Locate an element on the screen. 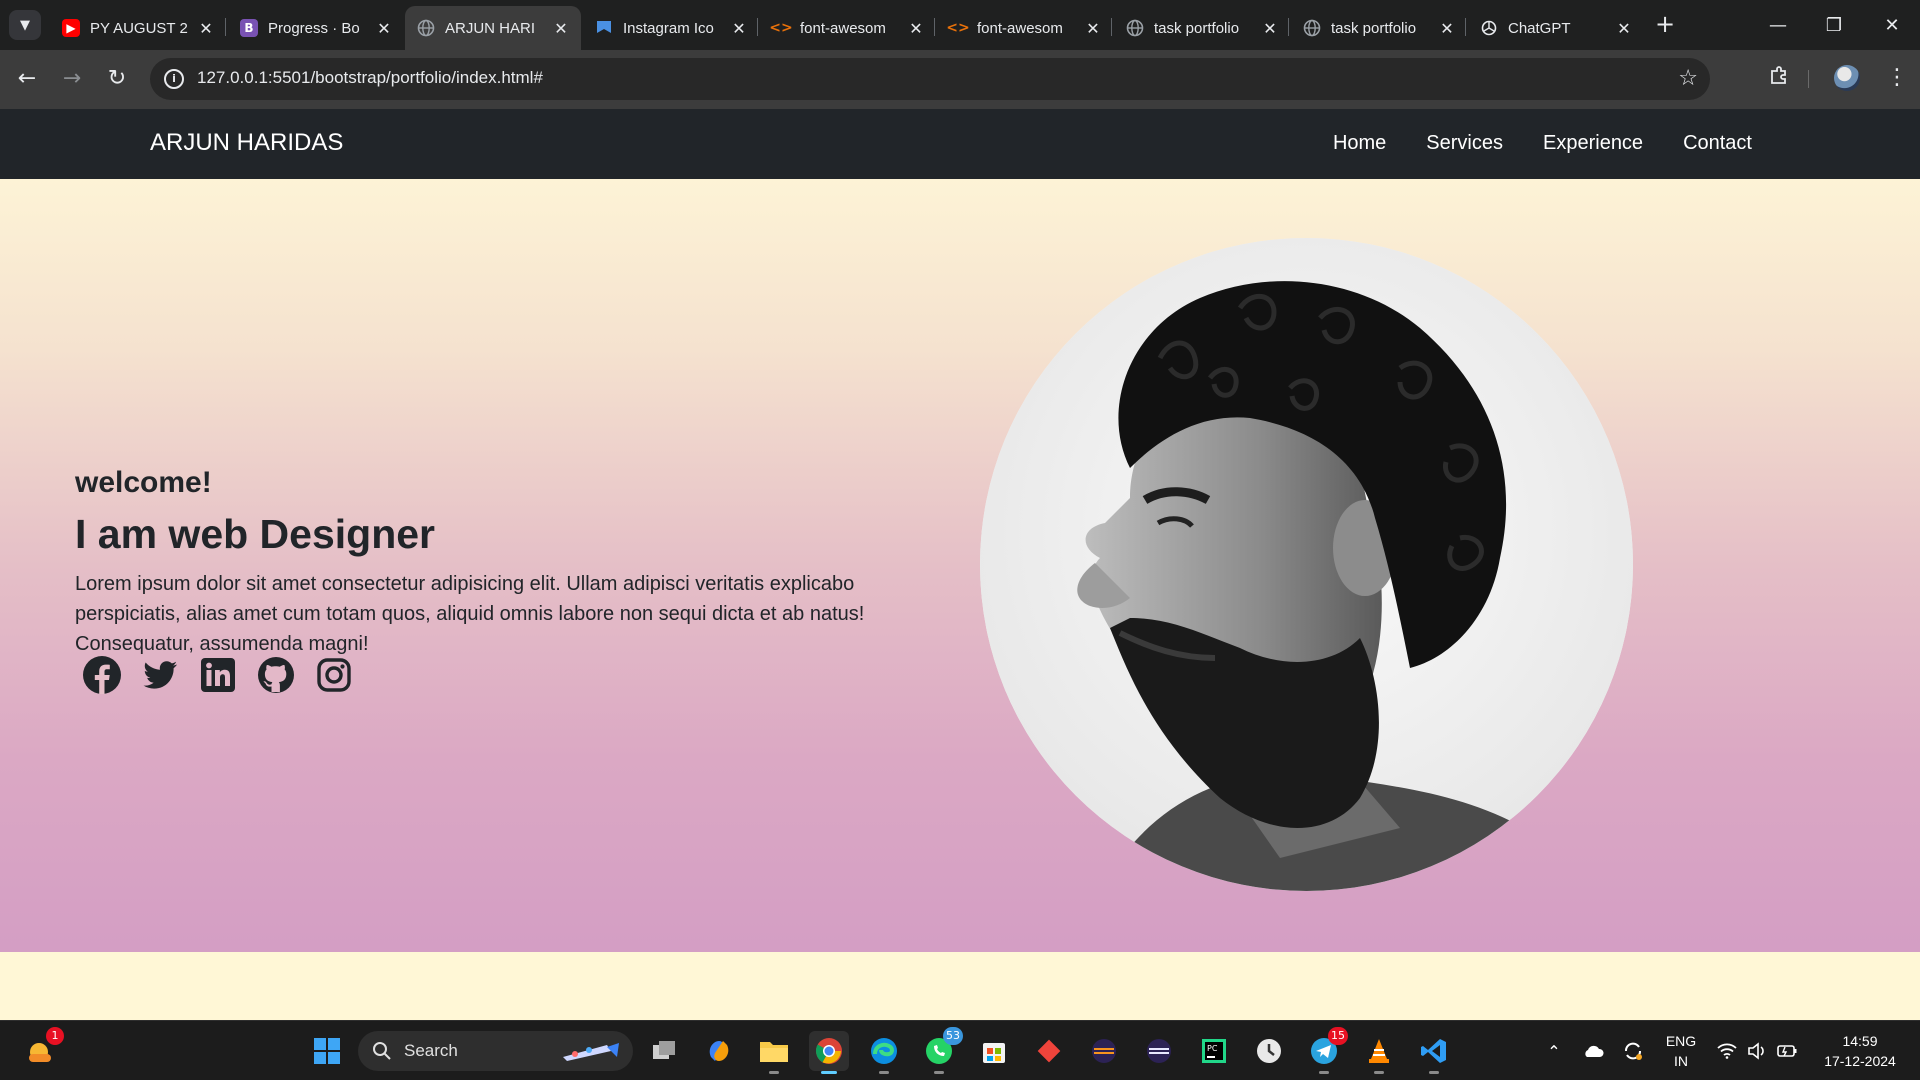 The image size is (1920, 1080). toolbar-divider is located at coordinates (1808, 79).